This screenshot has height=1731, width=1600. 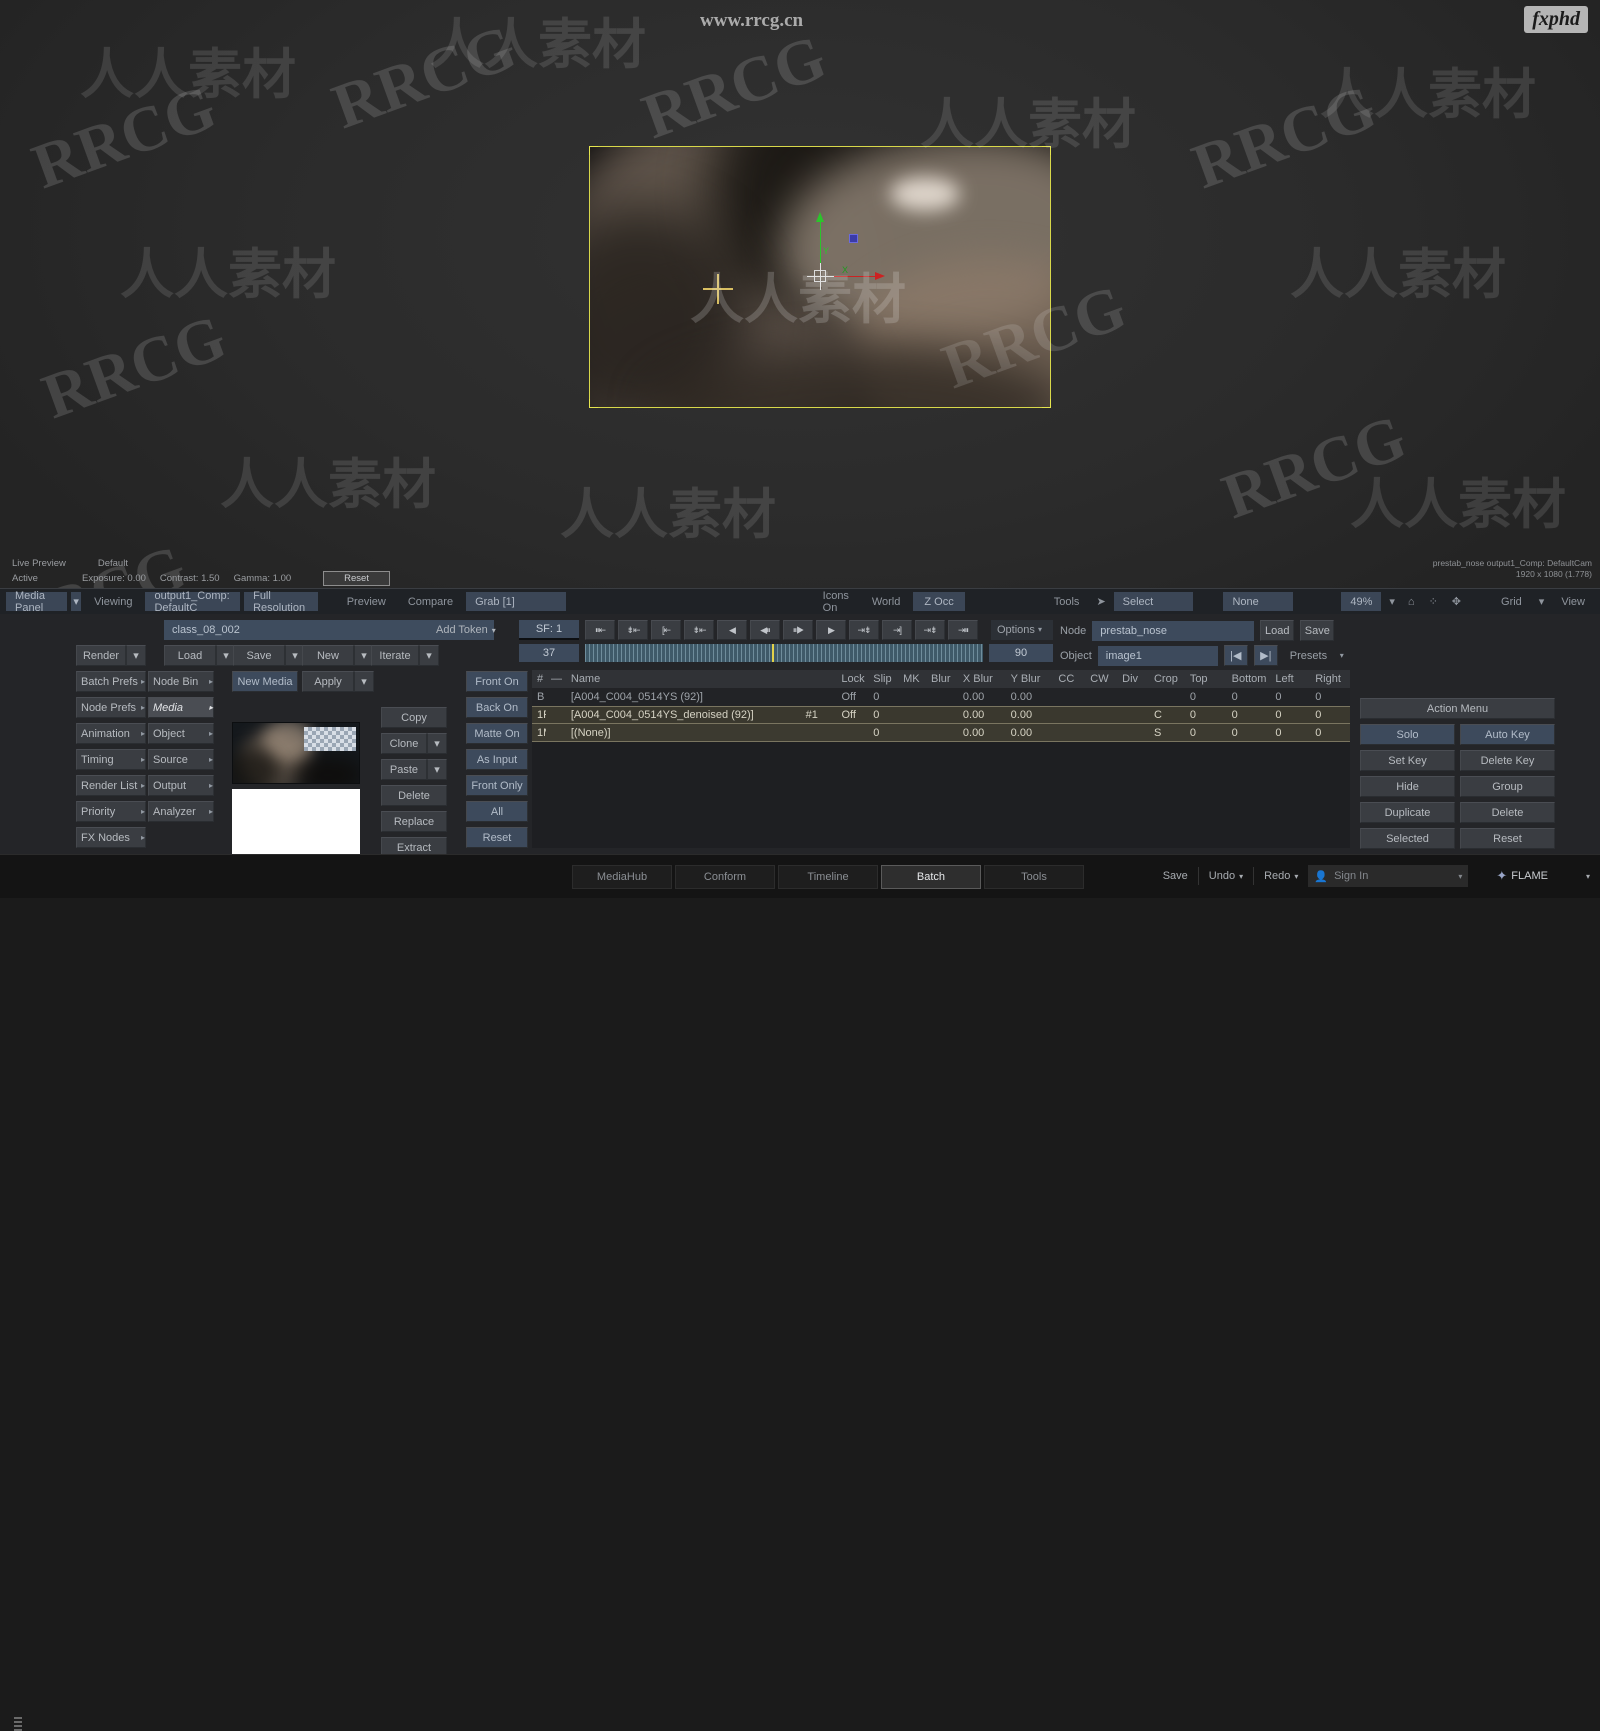 What do you see at coordinates (497, 681) in the screenshot?
I see `front-on-button: Front On` at bounding box center [497, 681].